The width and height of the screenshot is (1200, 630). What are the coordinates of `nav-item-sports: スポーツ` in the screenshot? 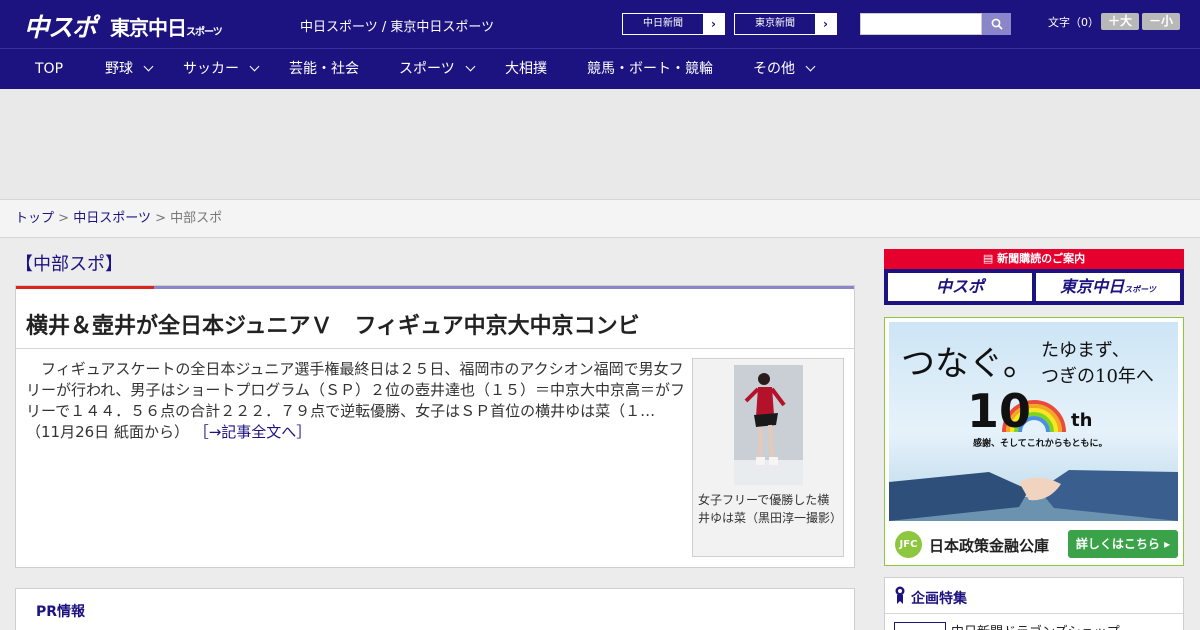 It's located at (437, 69).